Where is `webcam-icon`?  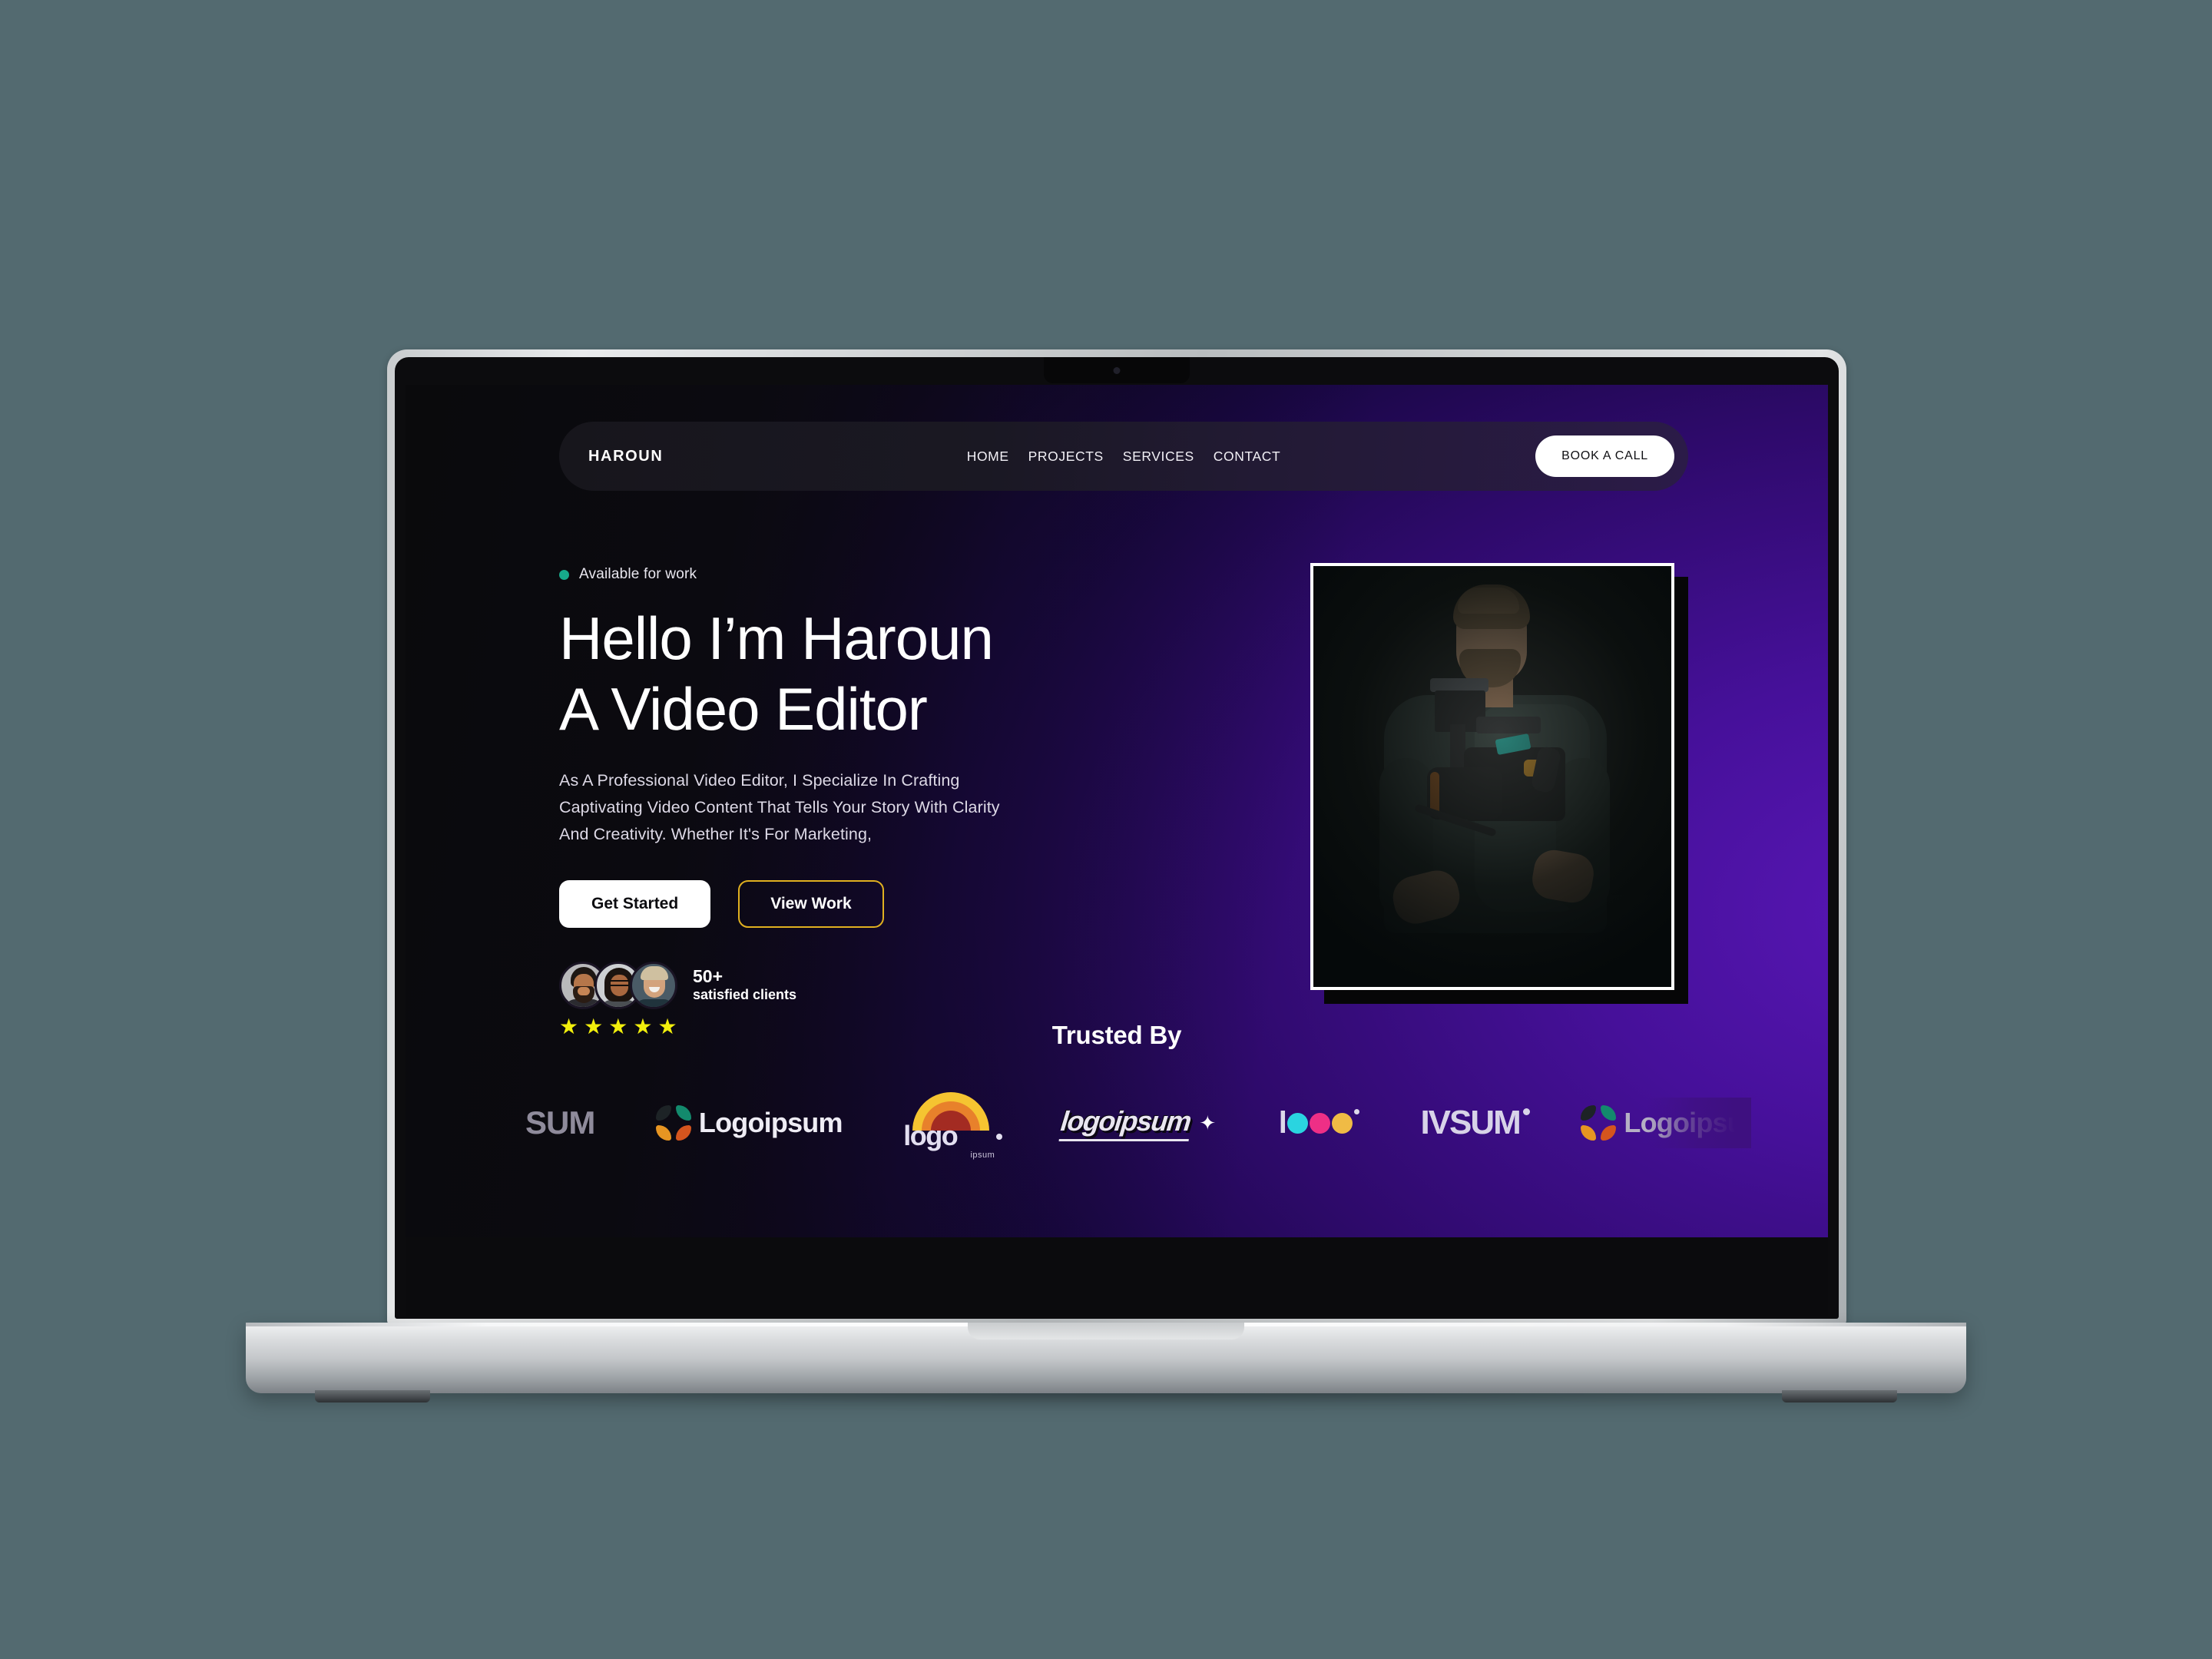 webcam-icon is located at coordinates (1117, 371).